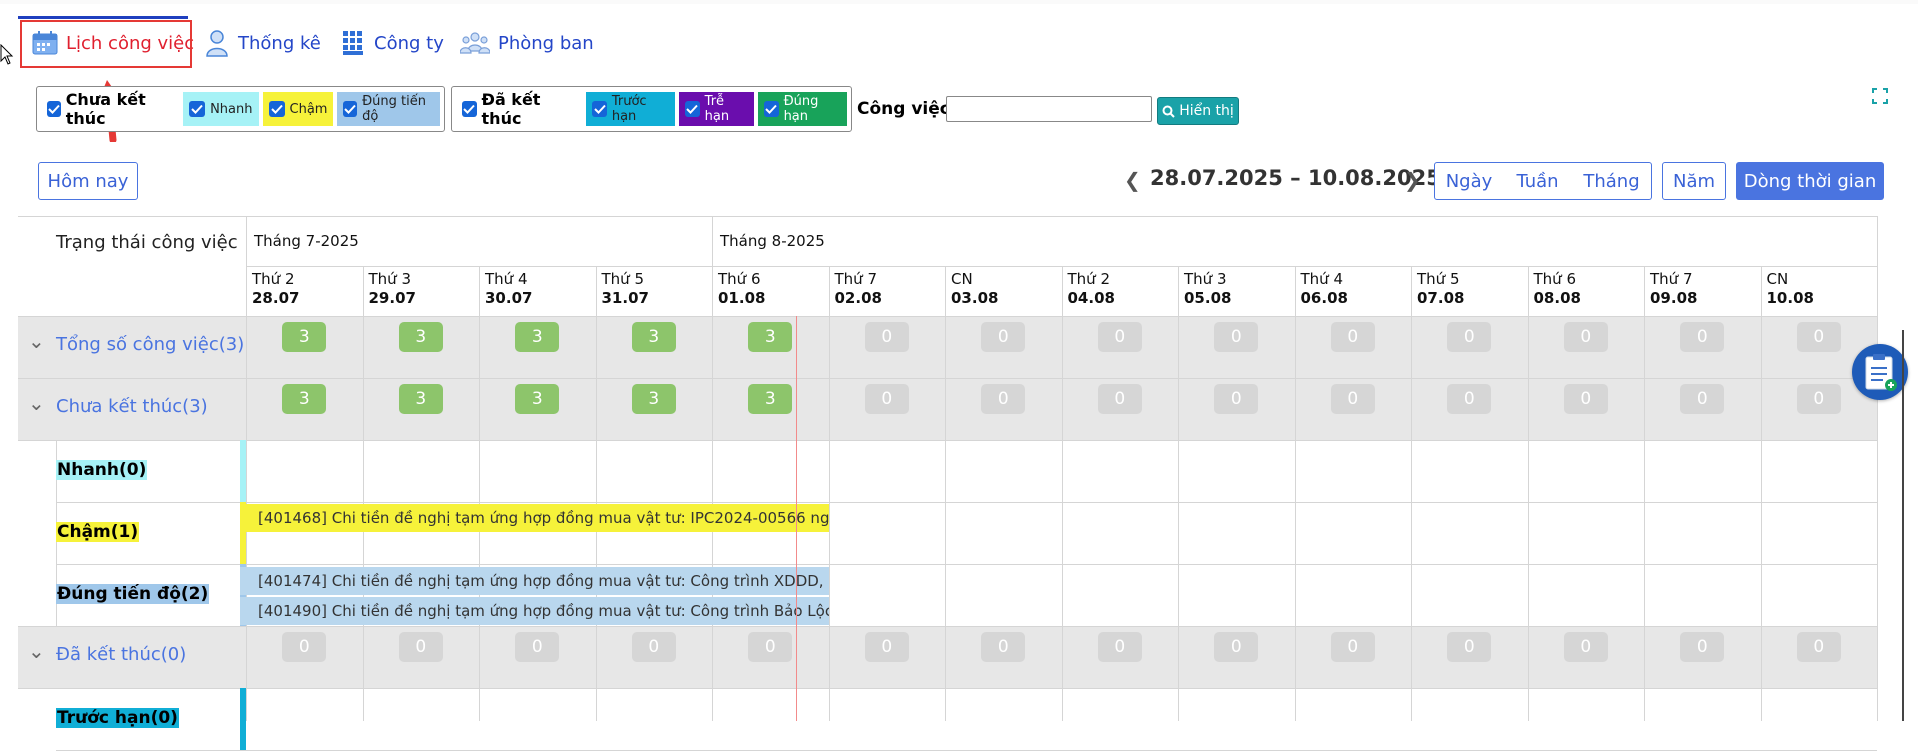 The image size is (1918, 751). What do you see at coordinates (350, 109) in the screenshot?
I see `checkbox-checked-icon` at bounding box center [350, 109].